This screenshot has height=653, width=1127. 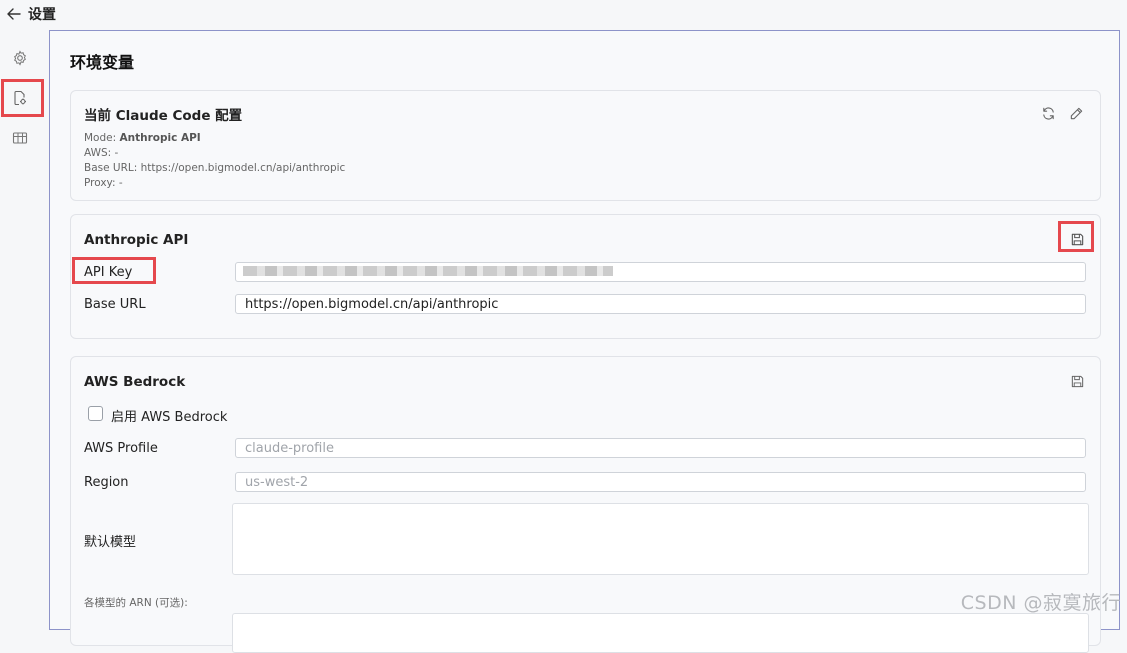 What do you see at coordinates (115, 304) in the screenshot?
I see `base-url-label: Base URL` at bounding box center [115, 304].